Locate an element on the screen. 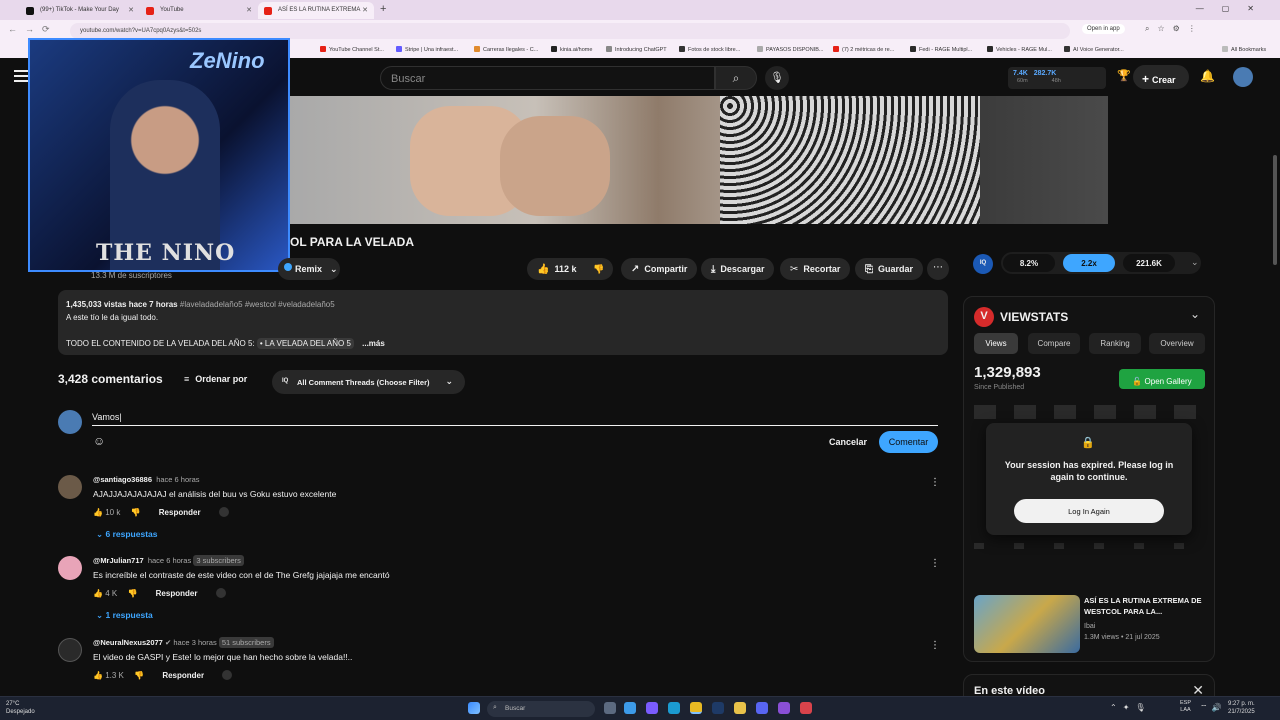 The height and width of the screenshot is (720, 1280). bookmark-item: kinia.ai/home is located at coordinates (571, 49).